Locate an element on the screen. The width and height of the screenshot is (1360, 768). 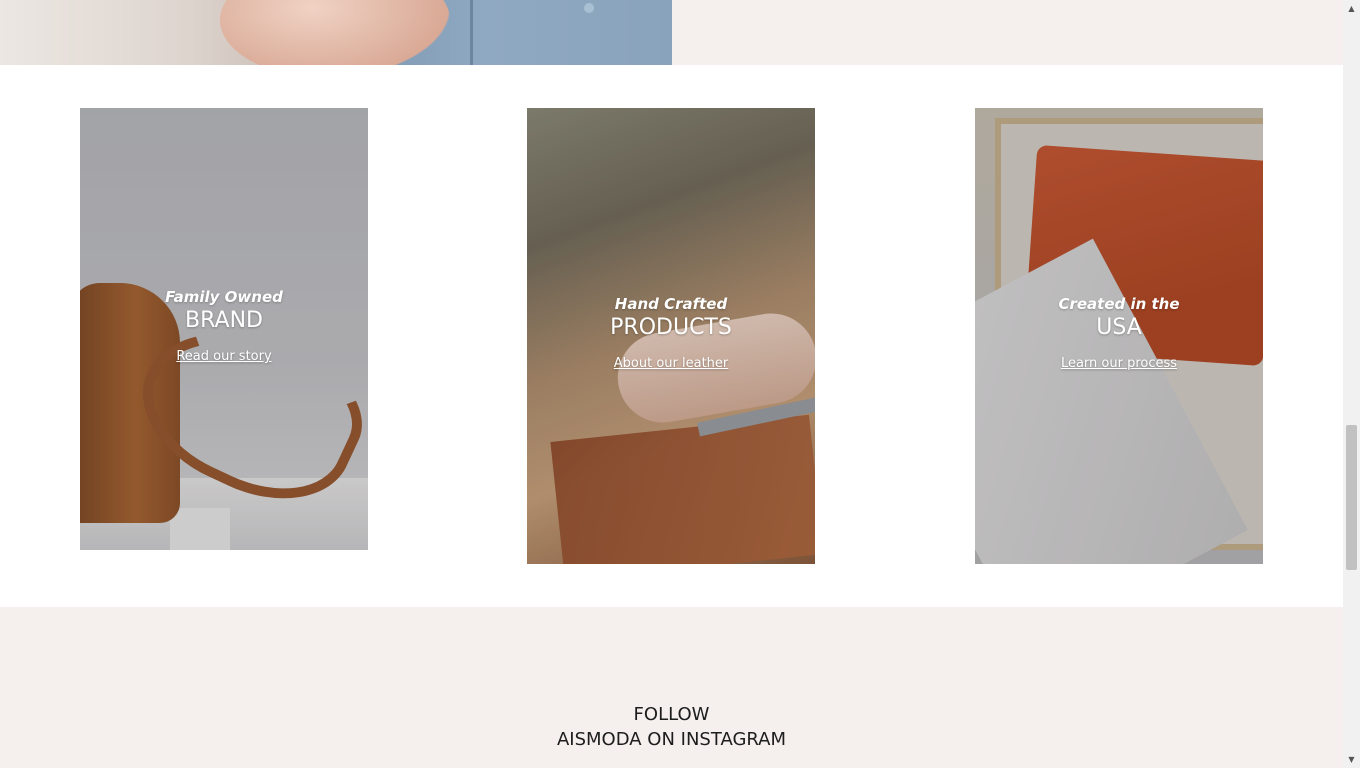
card-text: Family Owned BRAND Read our story is located at coordinates (224, 326).